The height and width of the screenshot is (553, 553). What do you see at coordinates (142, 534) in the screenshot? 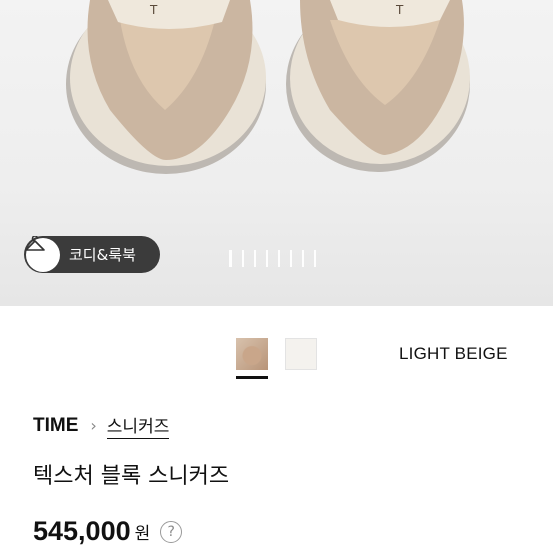
I see `currency-label: 원` at bounding box center [142, 534].